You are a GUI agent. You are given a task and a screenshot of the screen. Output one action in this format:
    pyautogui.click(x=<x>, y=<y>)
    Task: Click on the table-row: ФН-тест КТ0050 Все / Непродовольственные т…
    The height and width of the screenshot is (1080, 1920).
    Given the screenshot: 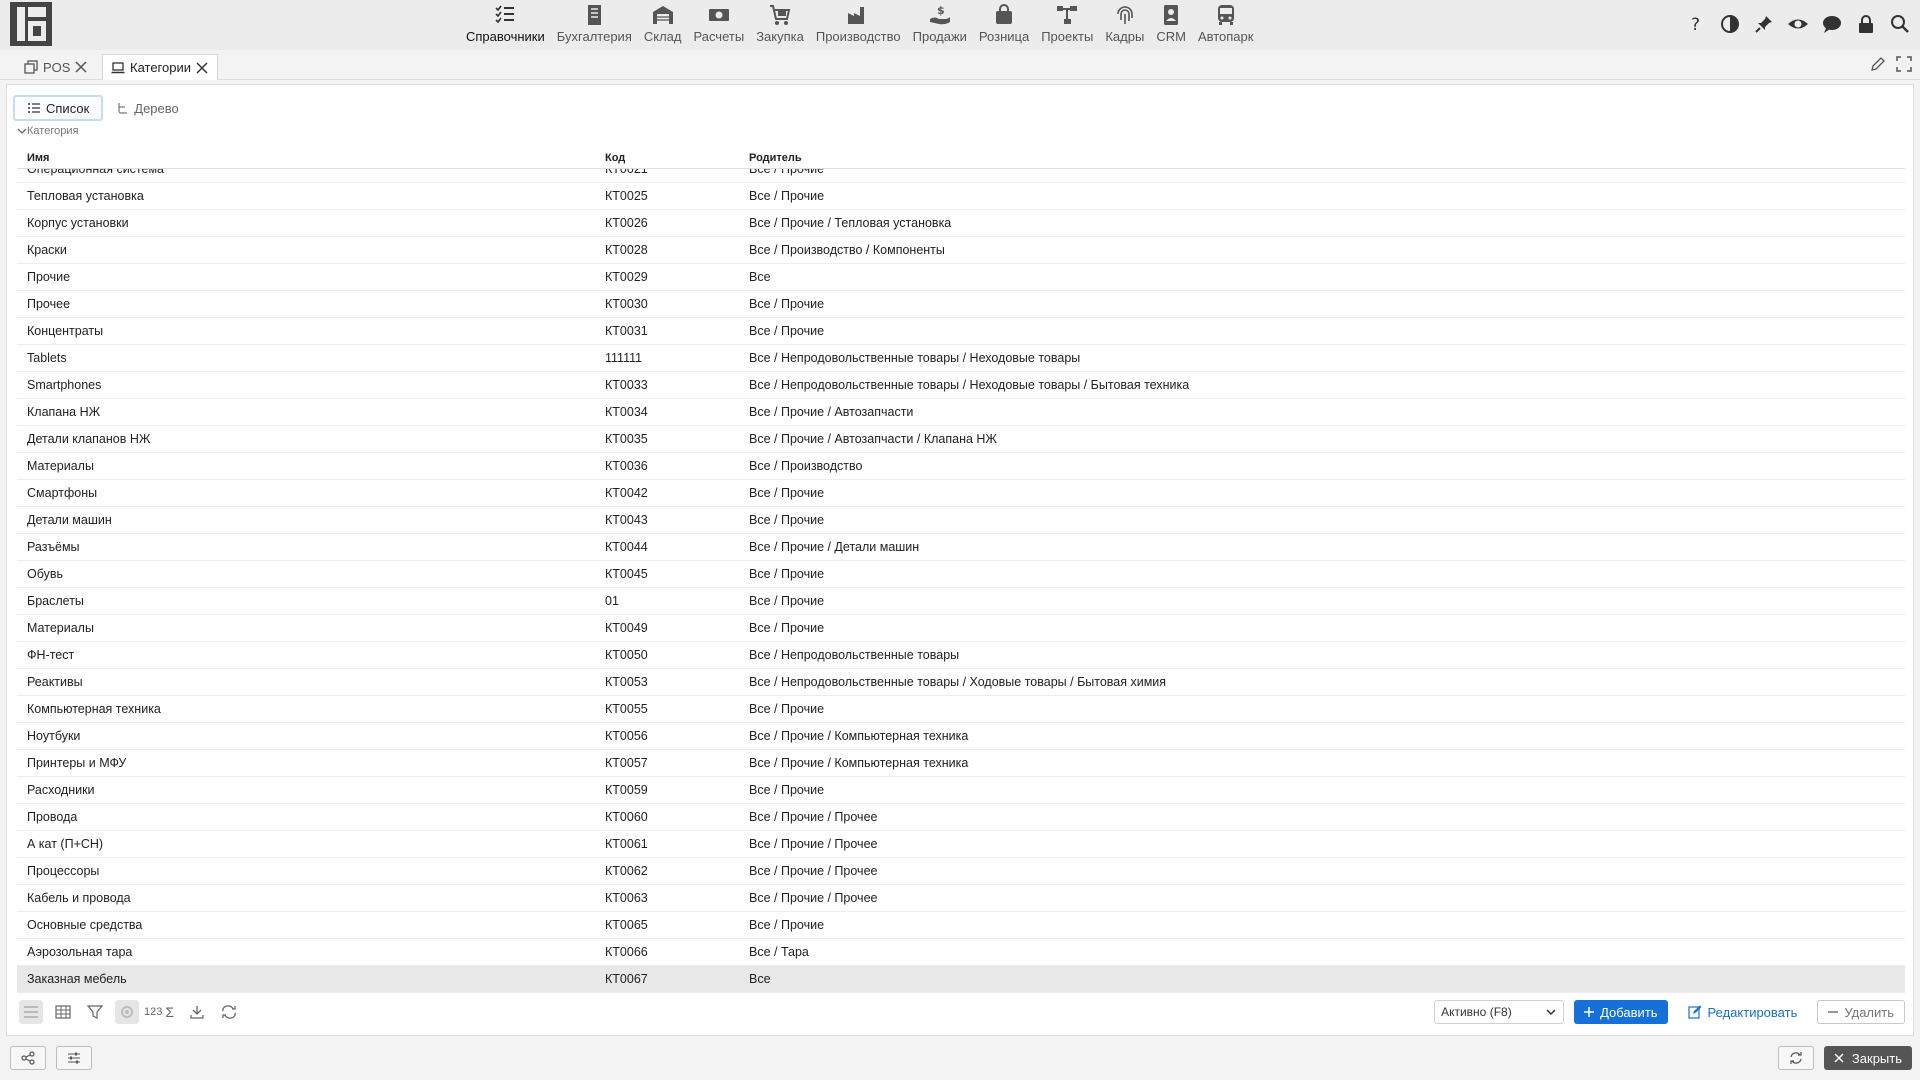 What is the action you would take?
    pyautogui.click(x=961, y=655)
    